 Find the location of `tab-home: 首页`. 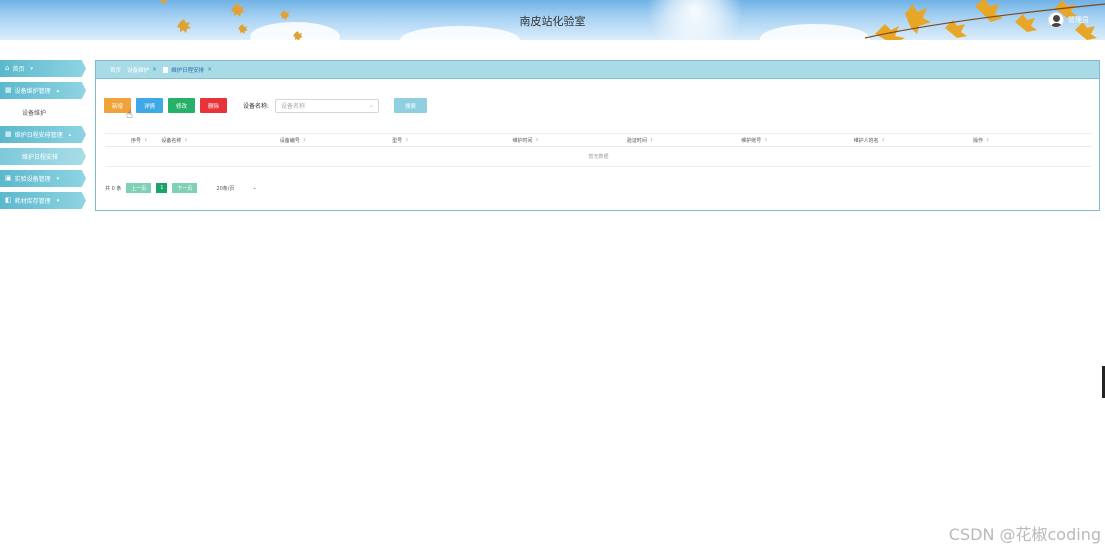

tab-home: 首页 is located at coordinates (115, 70).